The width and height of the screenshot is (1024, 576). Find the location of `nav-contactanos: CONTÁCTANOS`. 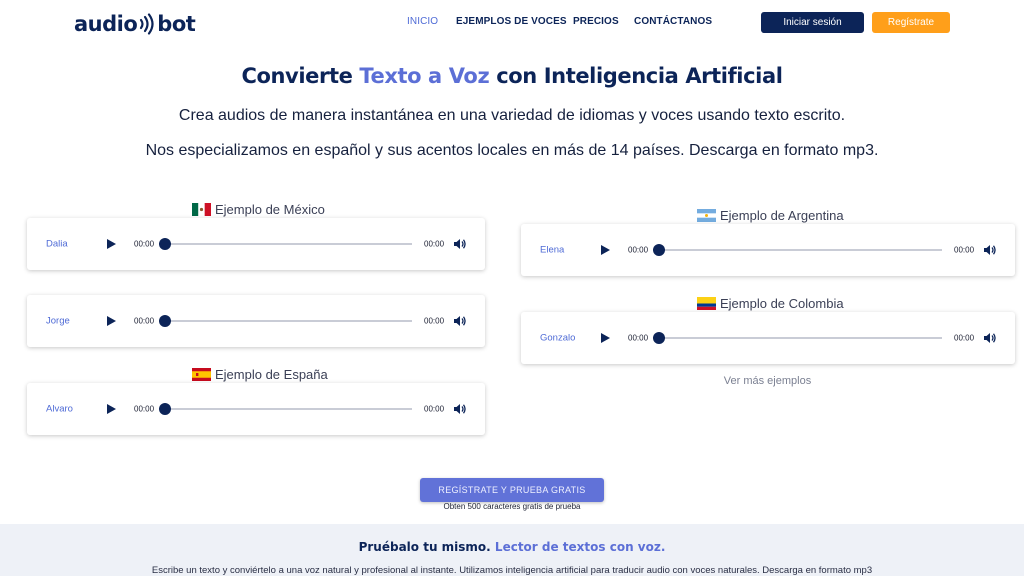

nav-contactanos: CONTÁCTANOS is located at coordinates (673, 21).